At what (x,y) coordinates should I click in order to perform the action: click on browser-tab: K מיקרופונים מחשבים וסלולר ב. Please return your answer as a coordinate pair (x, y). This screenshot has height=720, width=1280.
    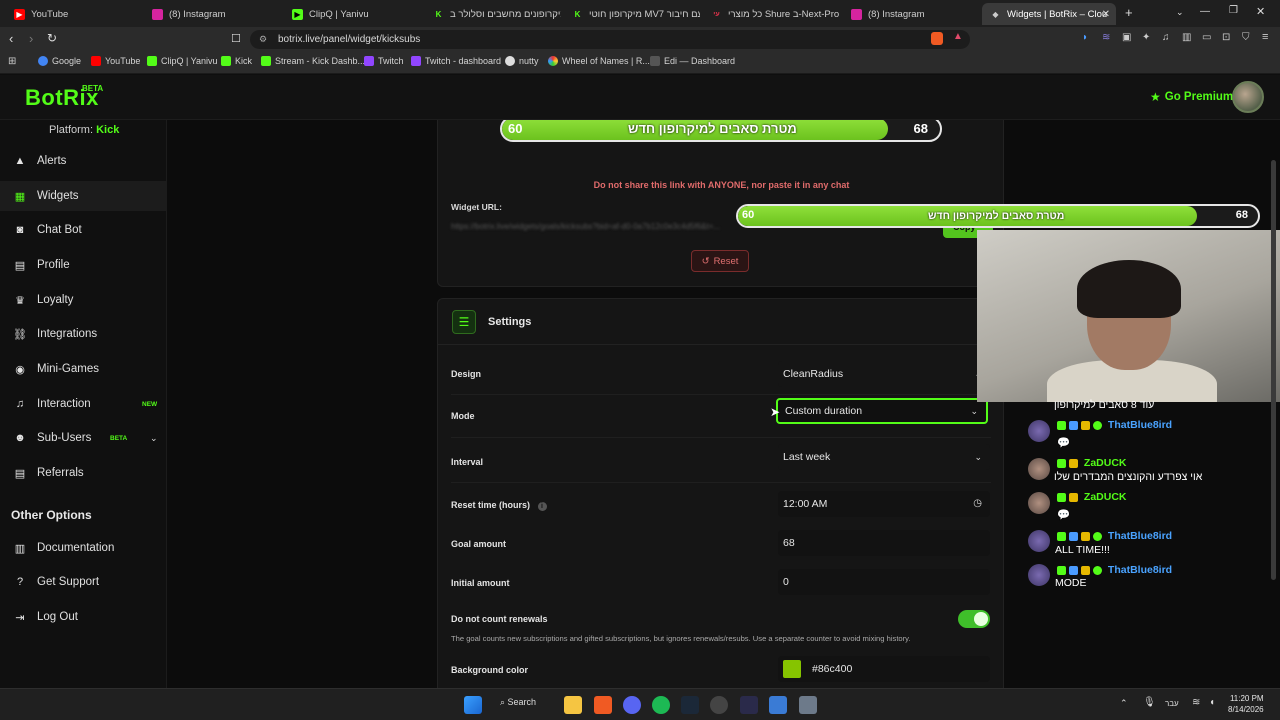
    Looking at the image, I should click on (493, 14).